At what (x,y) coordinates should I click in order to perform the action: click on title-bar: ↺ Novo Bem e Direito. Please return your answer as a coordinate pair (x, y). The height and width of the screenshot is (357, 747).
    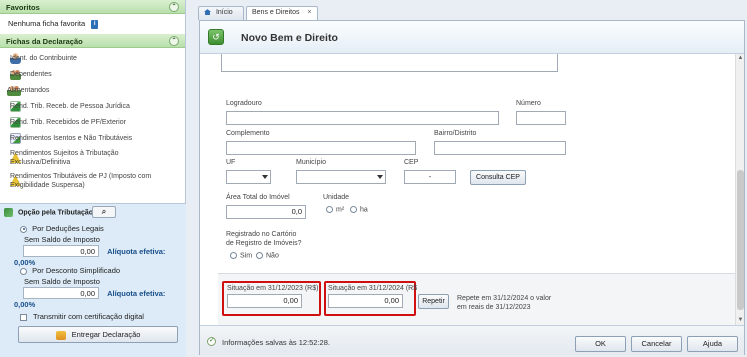
    Looking at the image, I should click on (472, 37).